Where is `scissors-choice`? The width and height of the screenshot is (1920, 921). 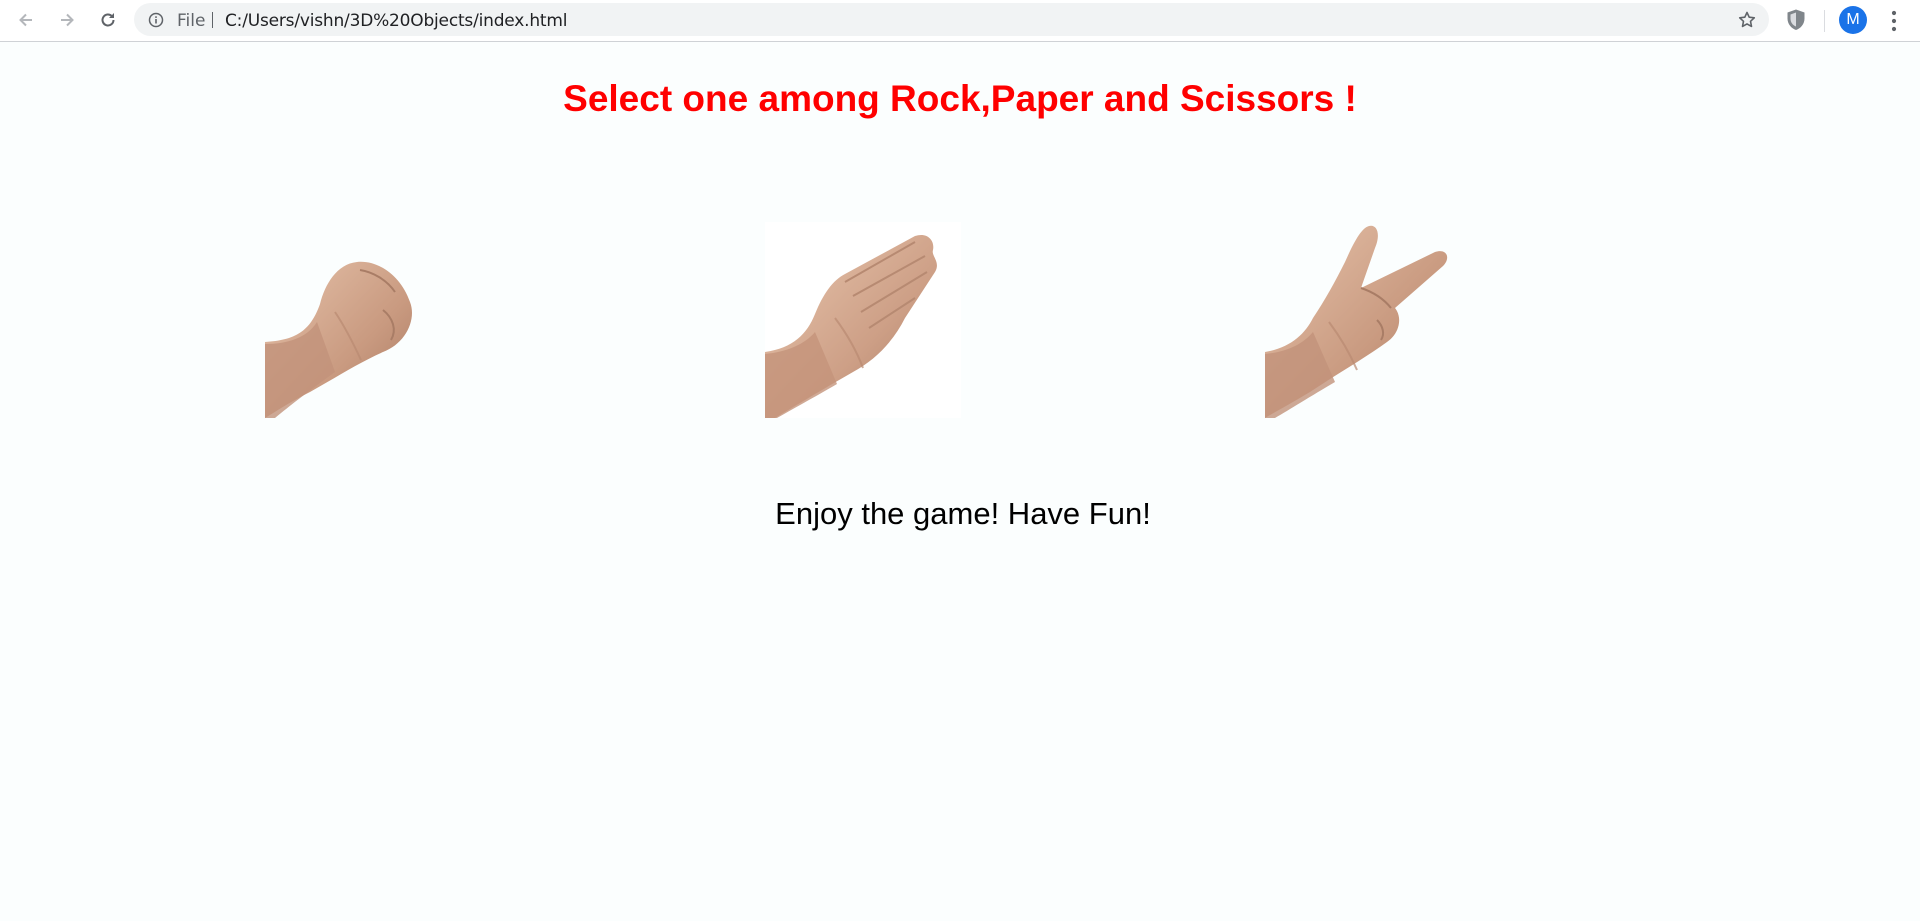
scissors-choice is located at coordinates (1363, 320).